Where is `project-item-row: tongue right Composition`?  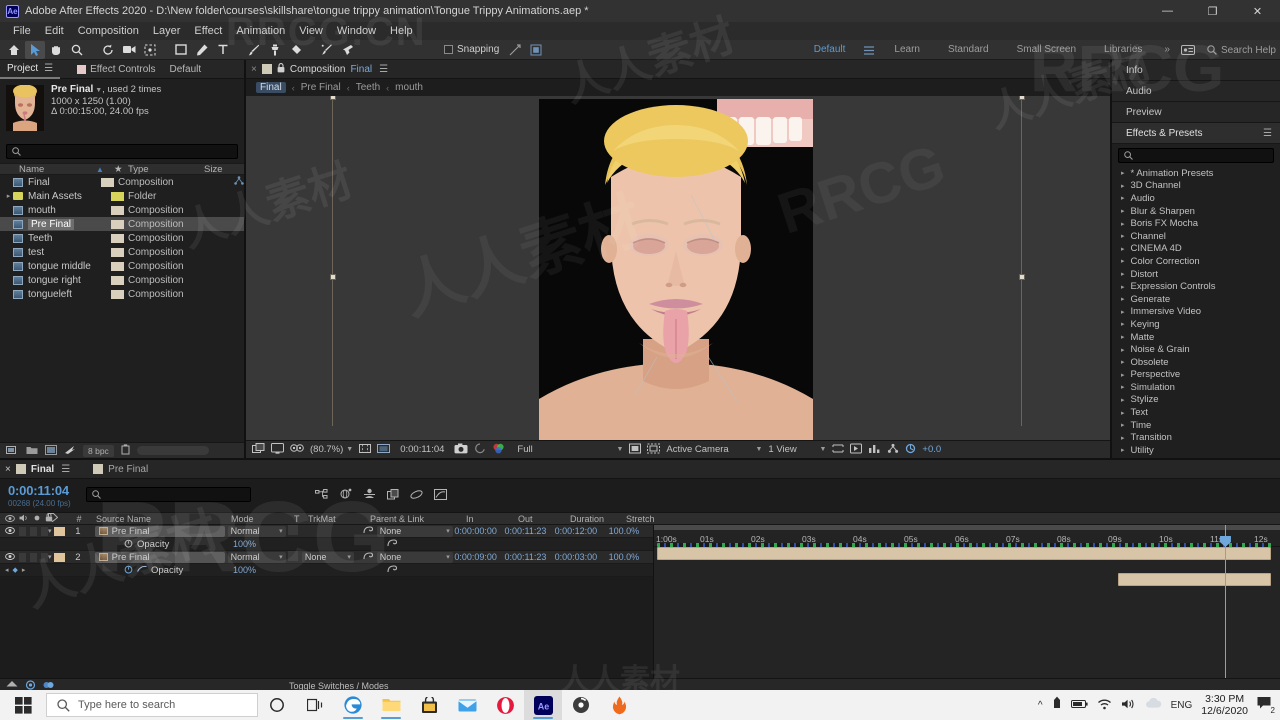 project-item-row: tongue right Composition is located at coordinates (122, 280).